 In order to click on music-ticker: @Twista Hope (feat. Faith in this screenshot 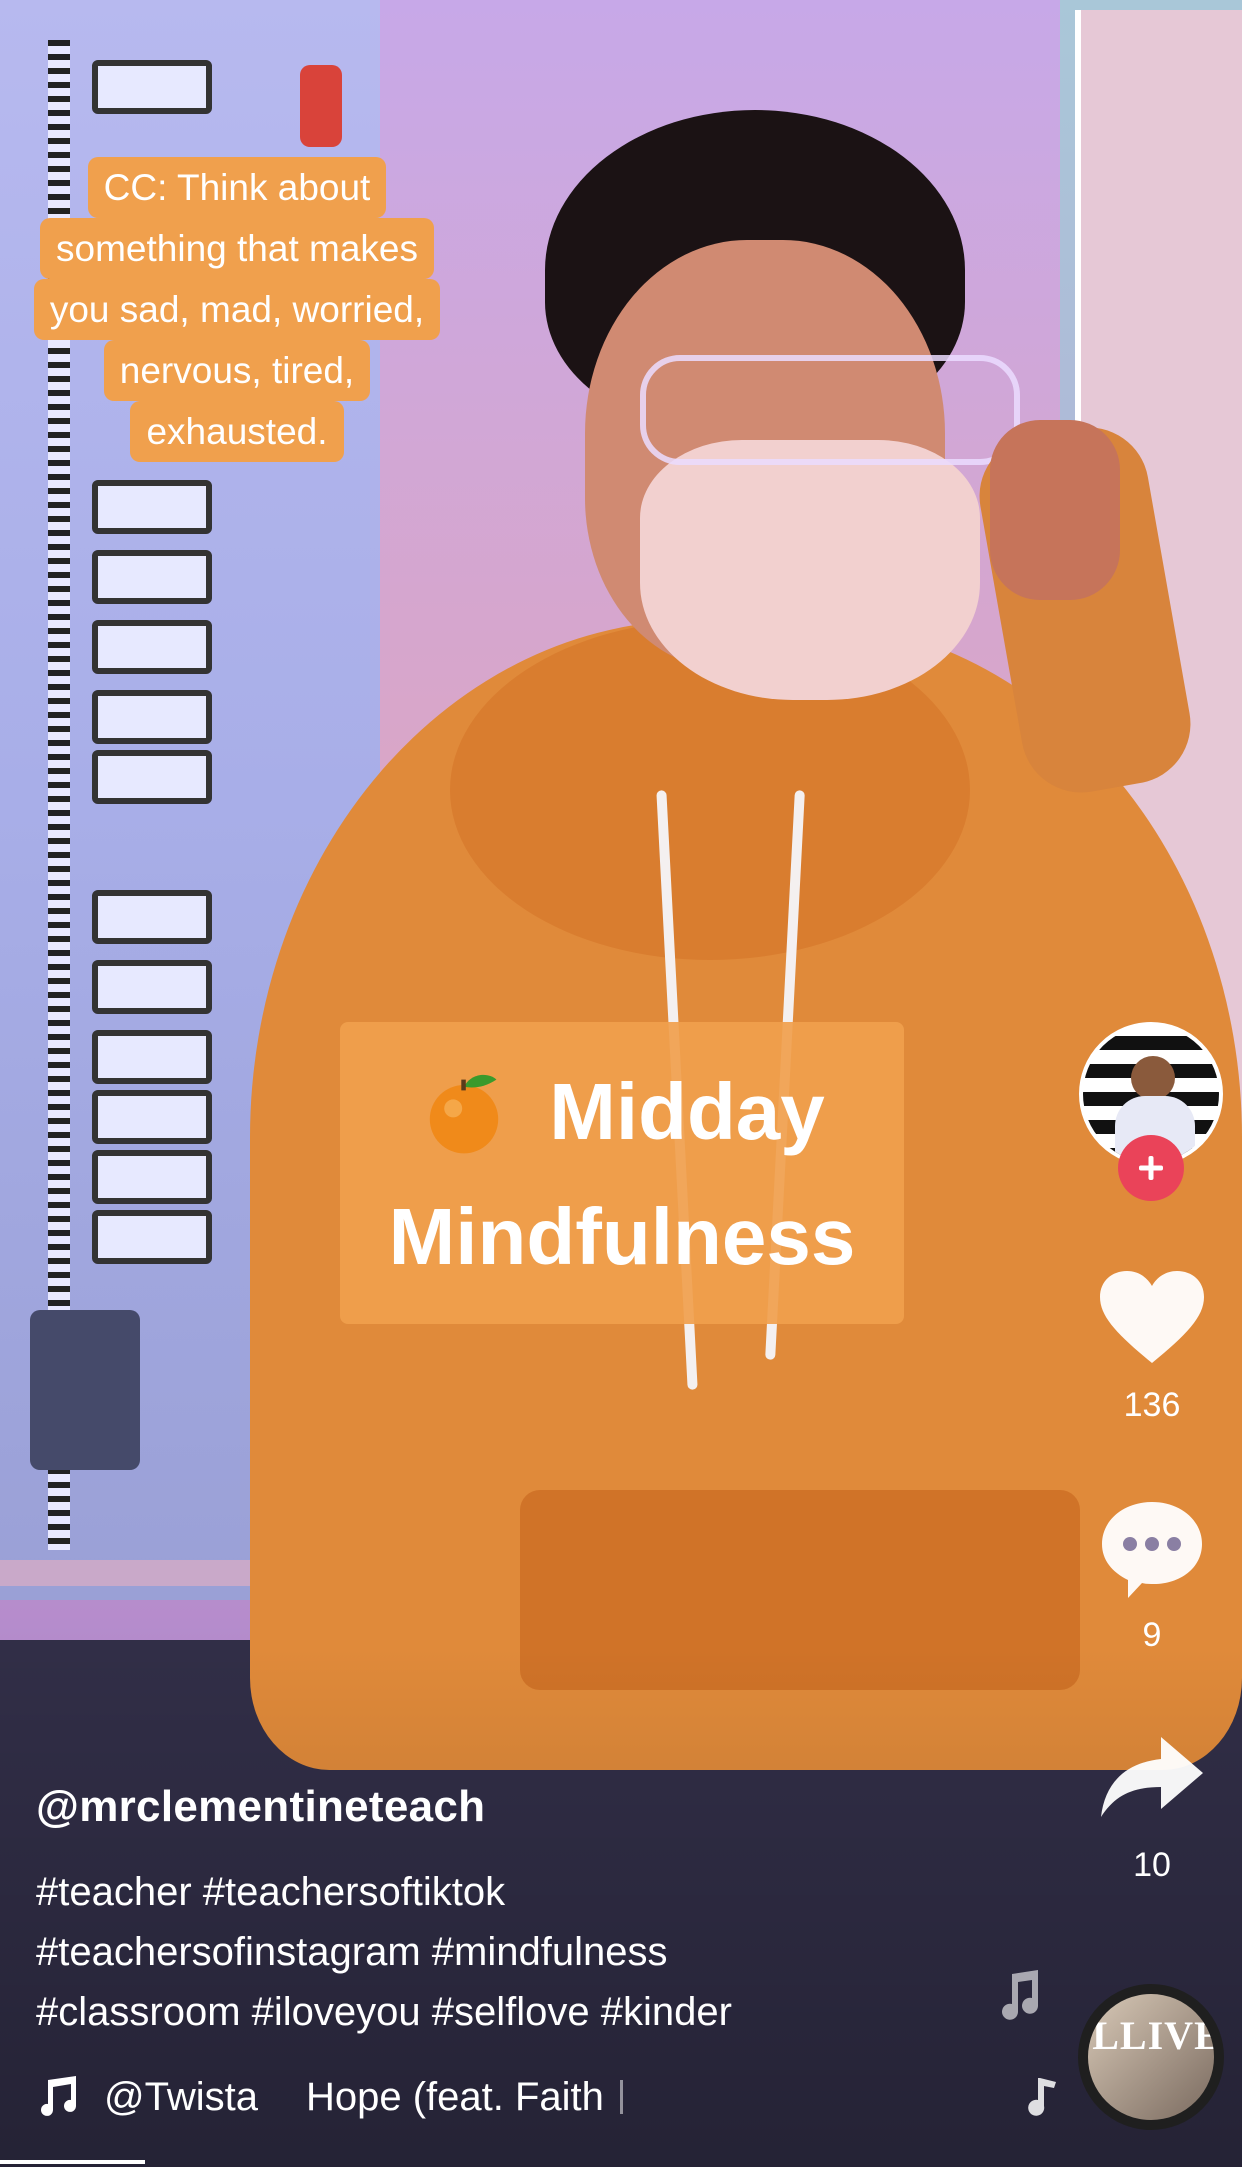, I will do `click(329, 2097)`.